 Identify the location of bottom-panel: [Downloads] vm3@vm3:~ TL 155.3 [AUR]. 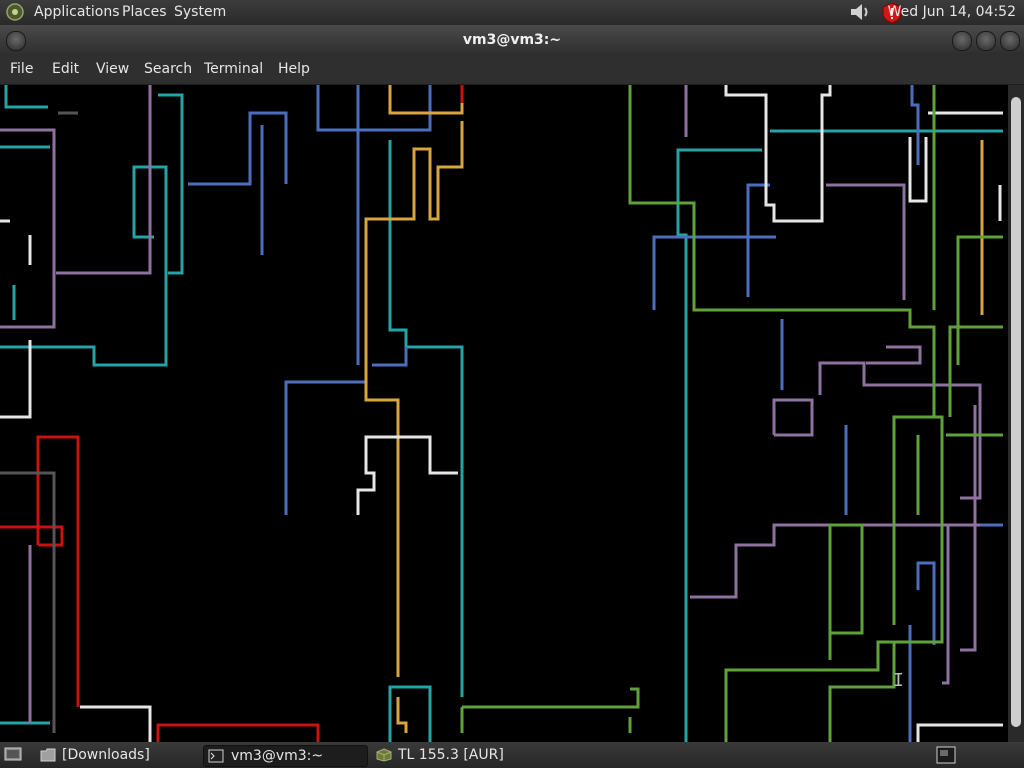
(512, 755).